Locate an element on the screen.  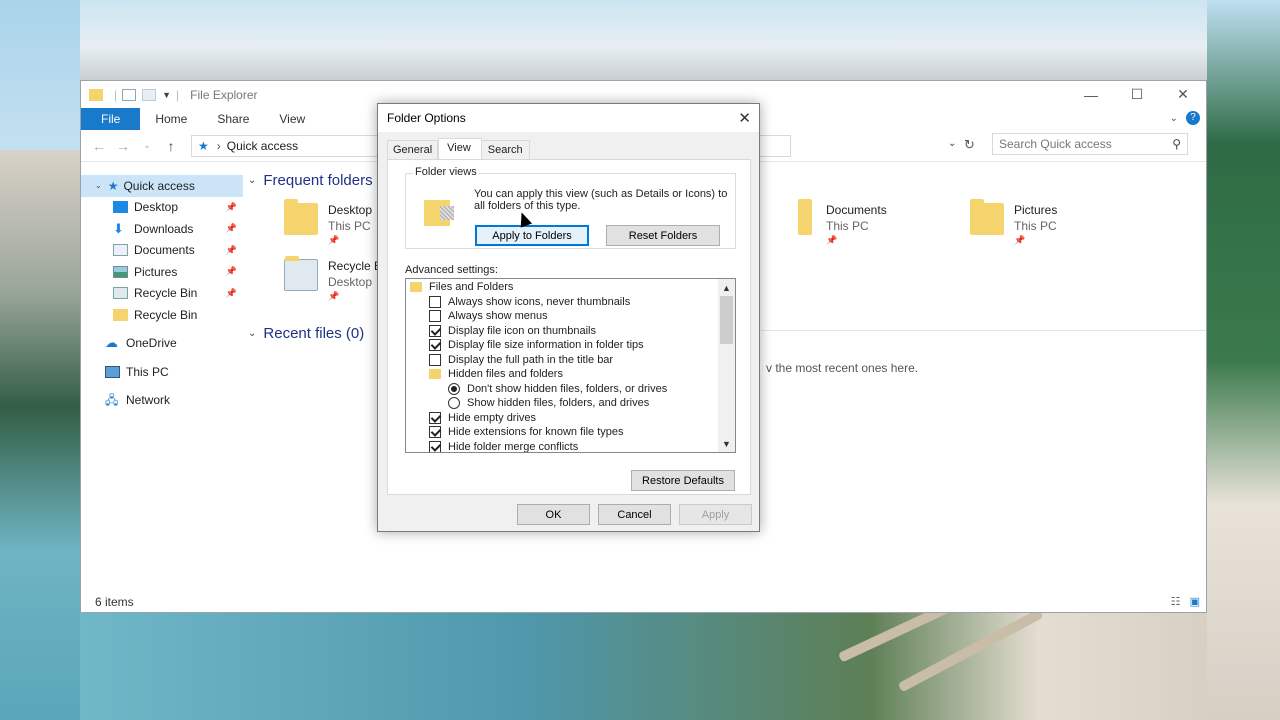
search-input: Search Quick access ⚲ is located at coordinates (1090, 144).